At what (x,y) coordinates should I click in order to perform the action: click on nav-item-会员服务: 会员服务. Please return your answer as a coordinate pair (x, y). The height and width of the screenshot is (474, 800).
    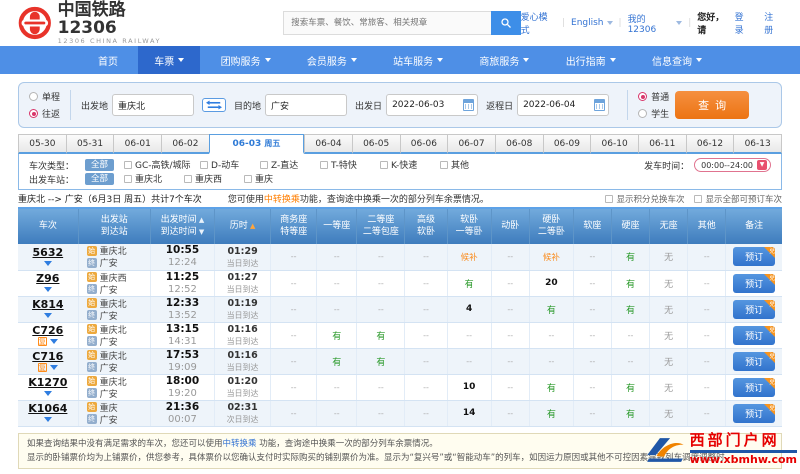
    Looking at the image, I should click on (332, 60).